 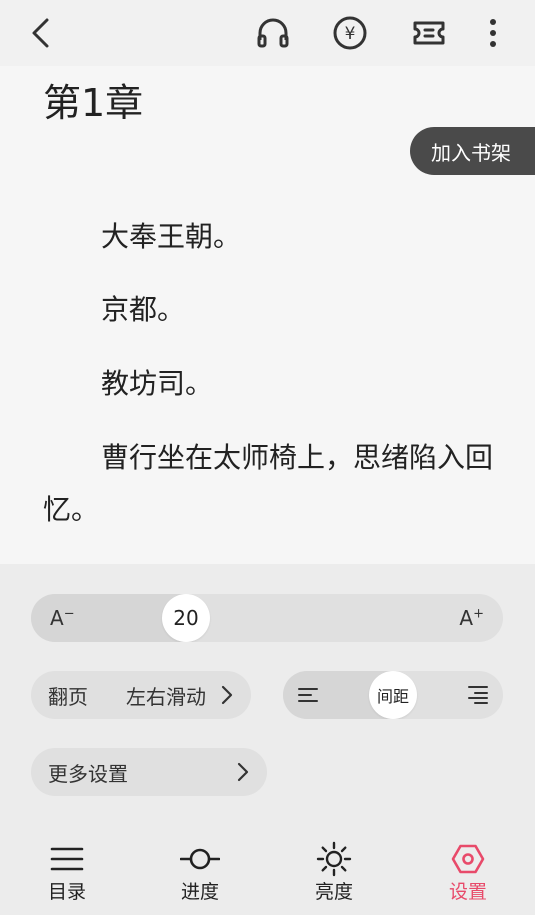 What do you see at coordinates (472, 151) in the screenshot?
I see `add-to-shelf-button: 加入书架` at bounding box center [472, 151].